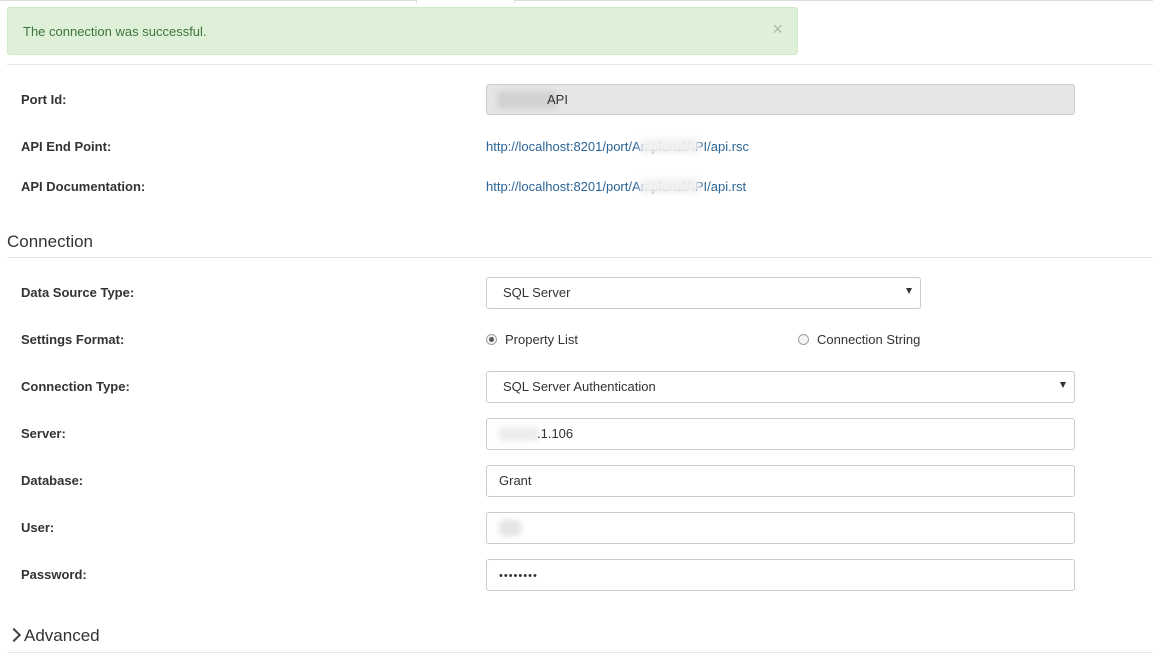  I want to click on user-input, so click(780, 528).